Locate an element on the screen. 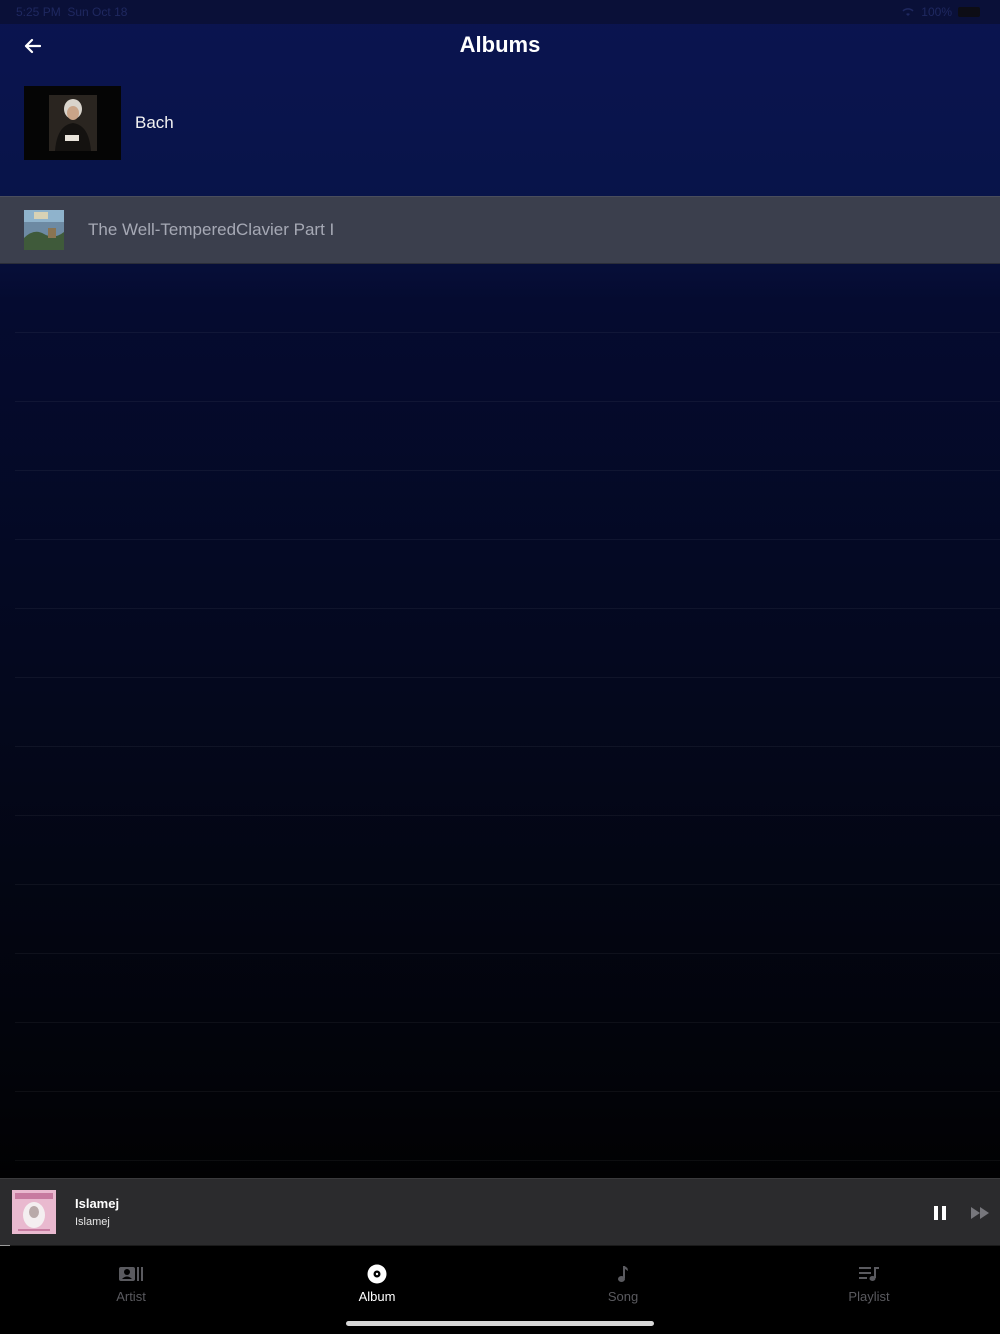  artist-portrait is located at coordinates (72, 123).